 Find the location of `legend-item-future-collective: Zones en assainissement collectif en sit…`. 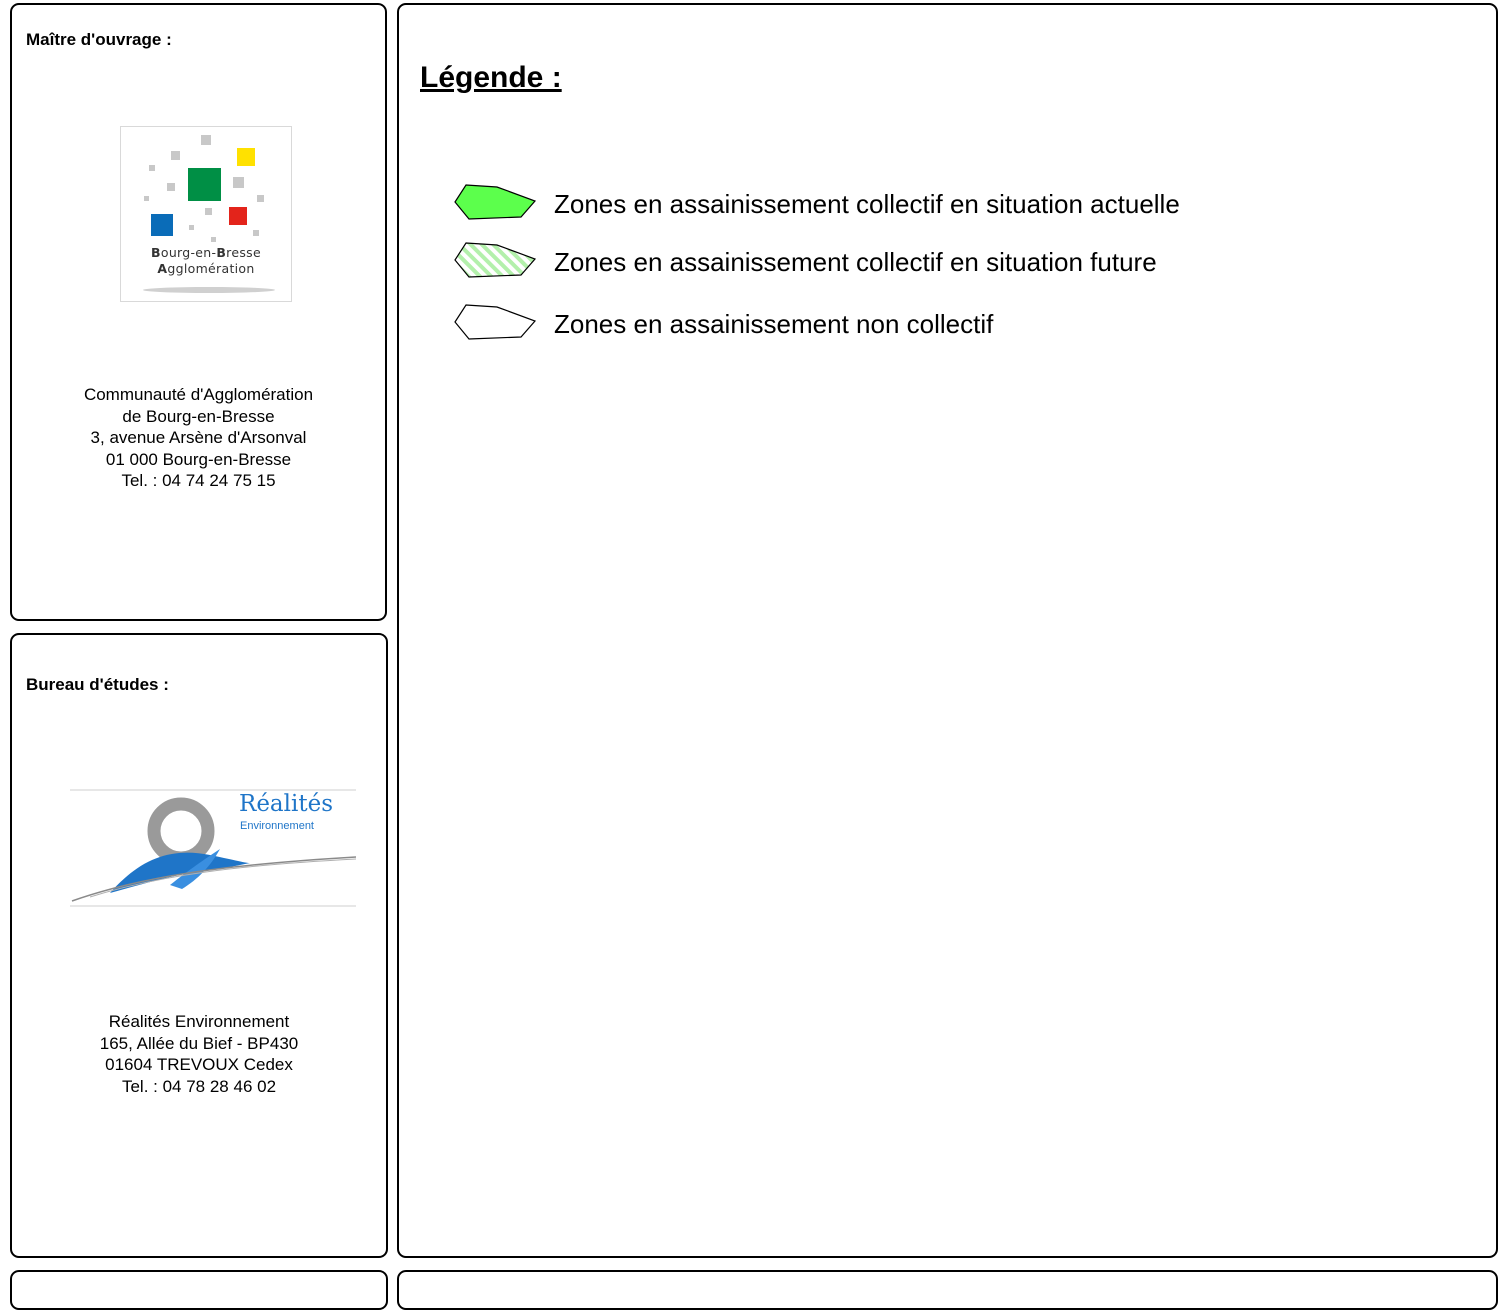

legend-item-future-collective: Zones en assainissement collectif en sit… is located at coordinates (903, 261).